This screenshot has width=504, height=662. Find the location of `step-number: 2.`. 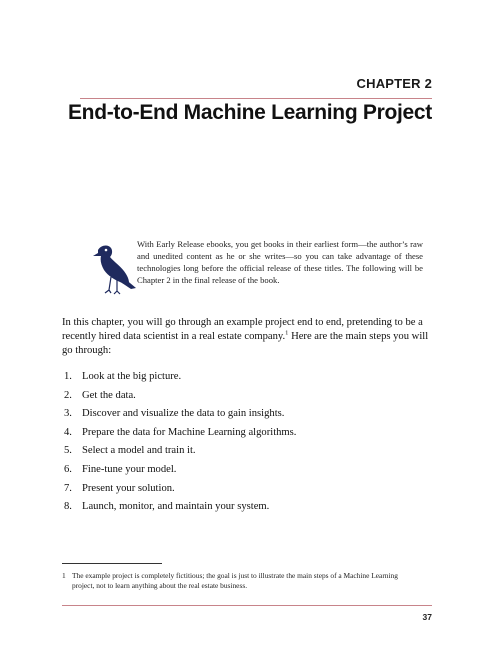

step-number: 2. is located at coordinates (68, 395).